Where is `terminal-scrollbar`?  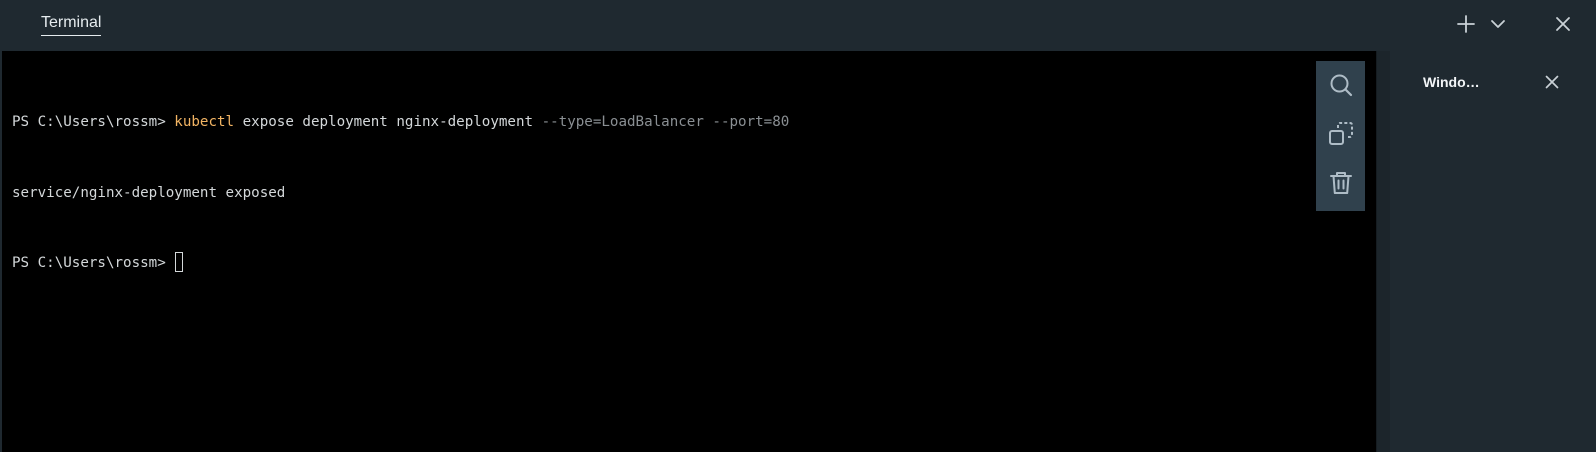 terminal-scrollbar is located at coordinates (1383, 251).